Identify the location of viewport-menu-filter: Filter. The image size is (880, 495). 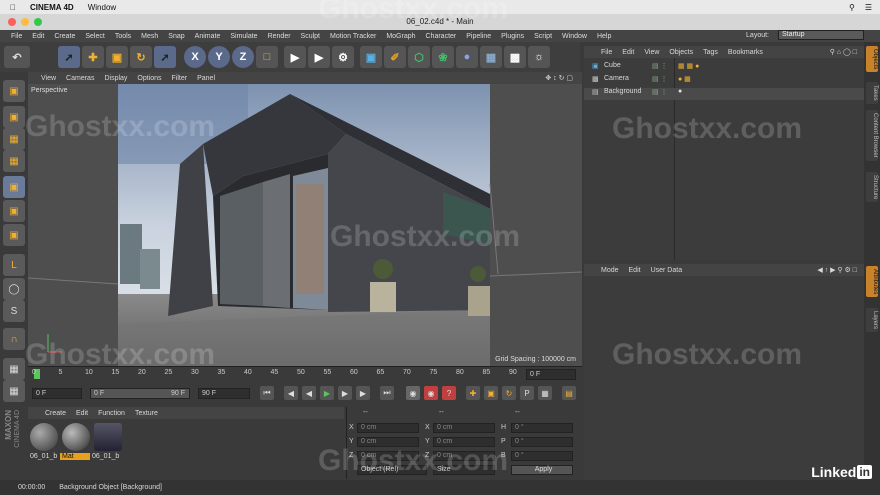
(180, 78).